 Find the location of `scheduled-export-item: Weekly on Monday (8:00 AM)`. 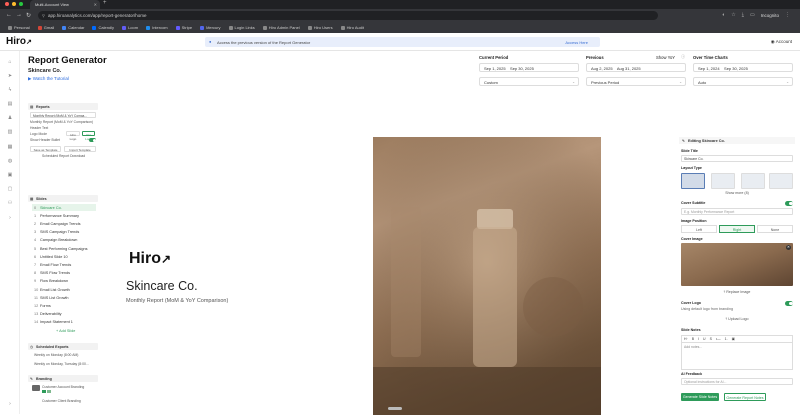

scheduled-export-item: Weekly on Monday (8:00 AM) is located at coordinates (56, 355).